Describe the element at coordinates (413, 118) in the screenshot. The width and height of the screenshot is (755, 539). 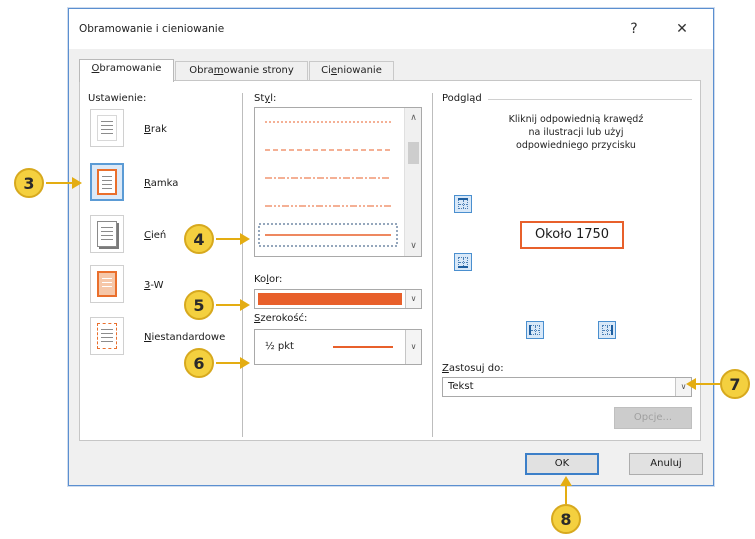
I see `scroll-up-icon: ∧` at that location.